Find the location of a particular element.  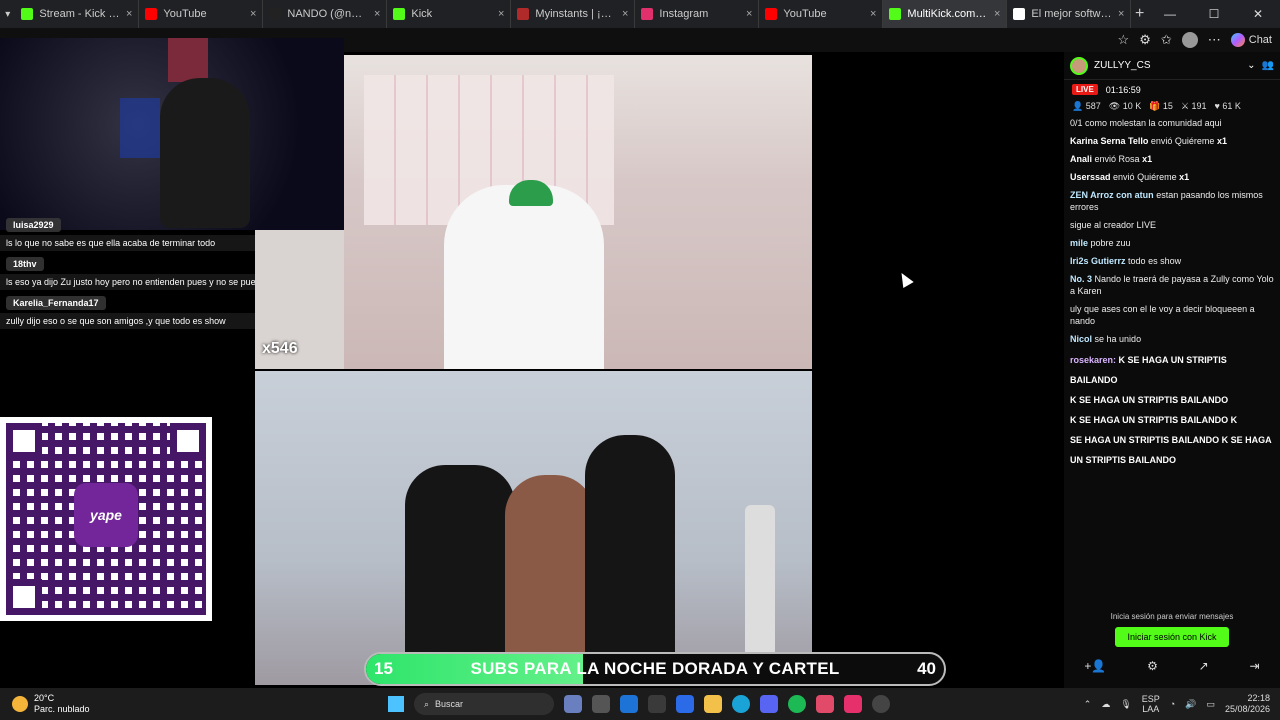

mic-icon: 🎙 is located at coordinates (1125, 704).